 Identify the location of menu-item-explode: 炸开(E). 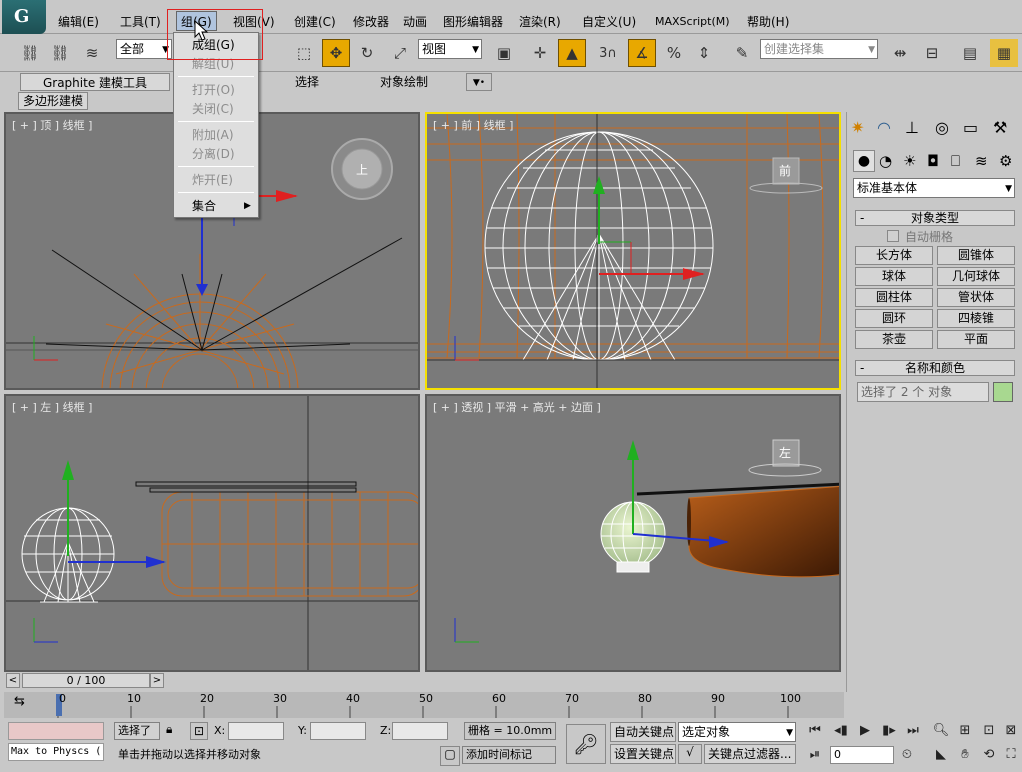
(216, 180).